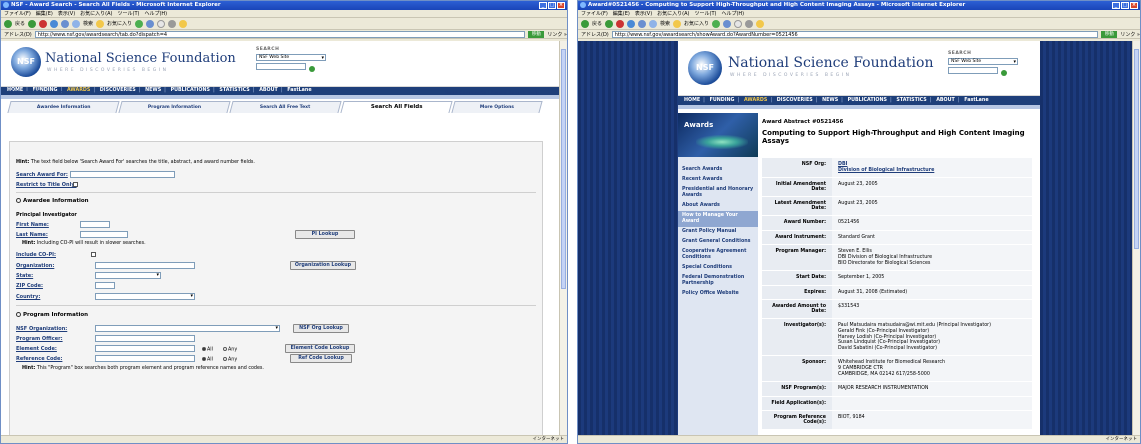  What do you see at coordinates (93, 254) in the screenshot?
I see `include-copi-checkbox` at bounding box center [93, 254].